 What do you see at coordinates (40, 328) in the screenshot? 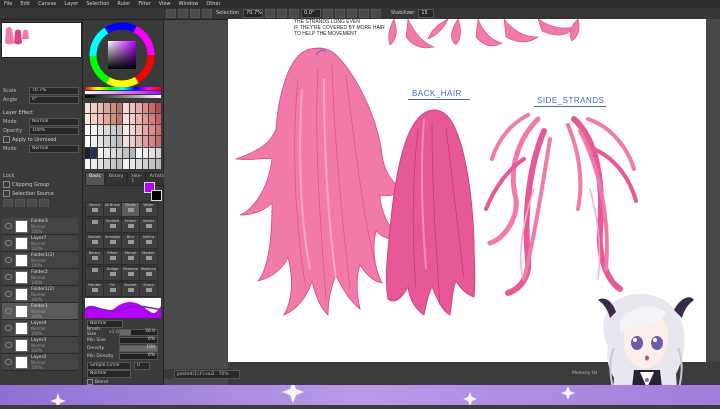
I see `layer-item: Layer4 Normal 100%` at bounding box center [40, 328].